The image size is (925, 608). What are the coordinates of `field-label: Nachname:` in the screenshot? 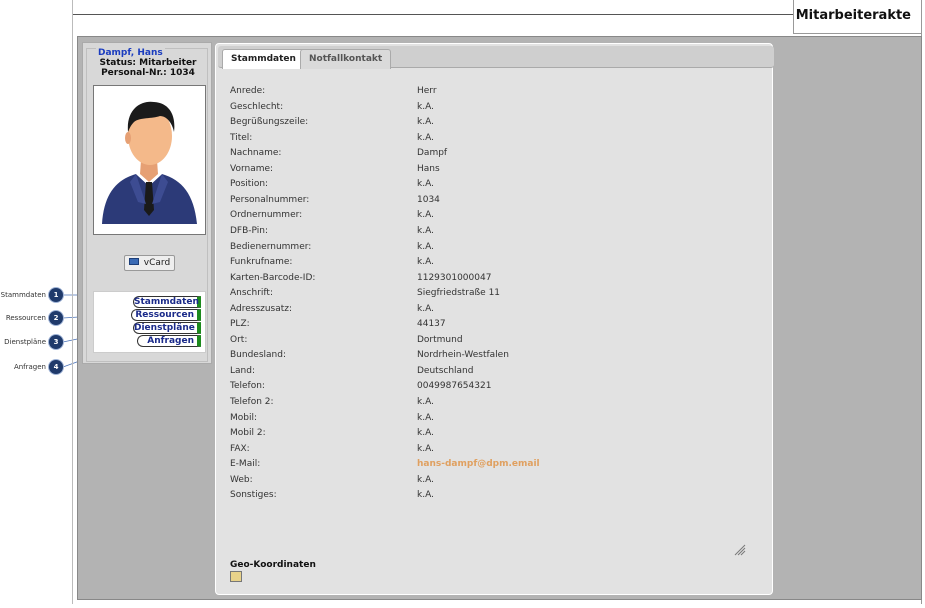 It's located at (256, 153).